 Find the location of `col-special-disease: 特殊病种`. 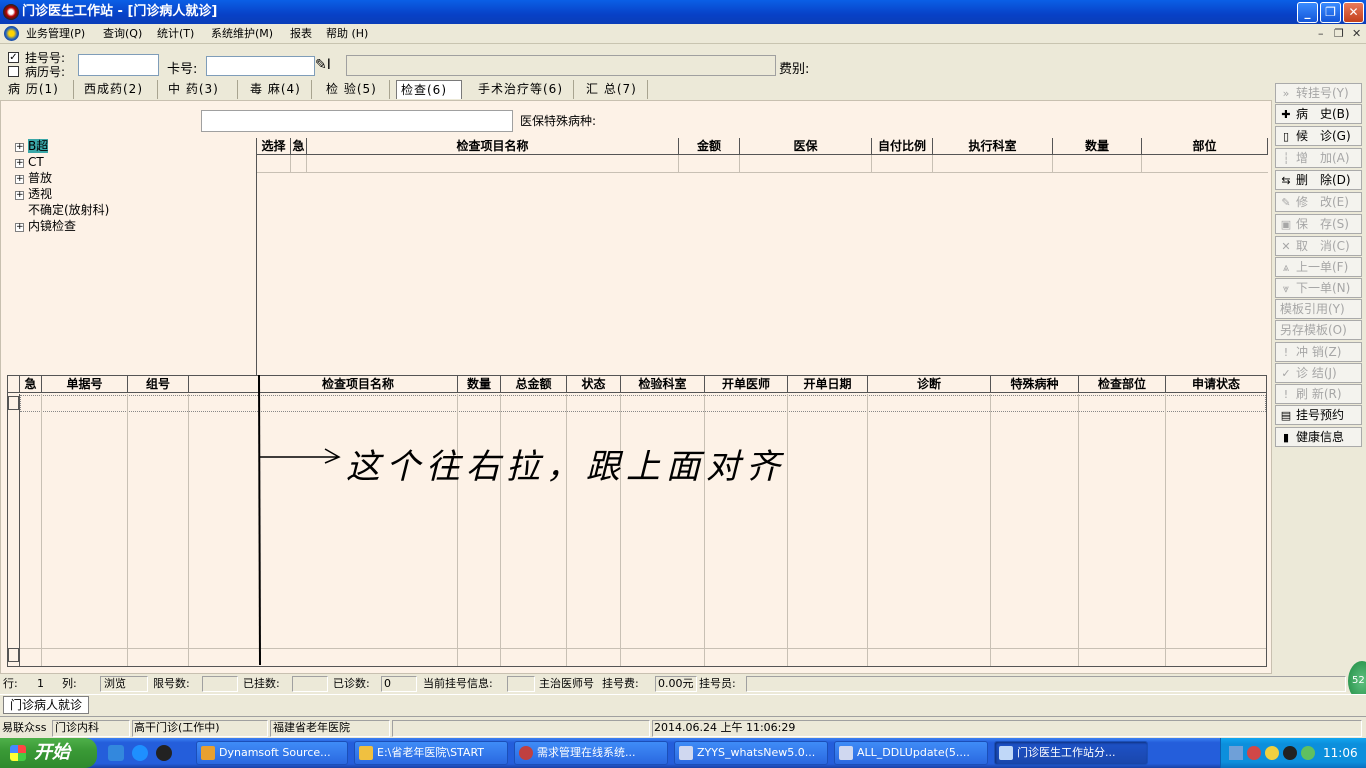

col-special-disease: 特殊病种 is located at coordinates (1035, 384).